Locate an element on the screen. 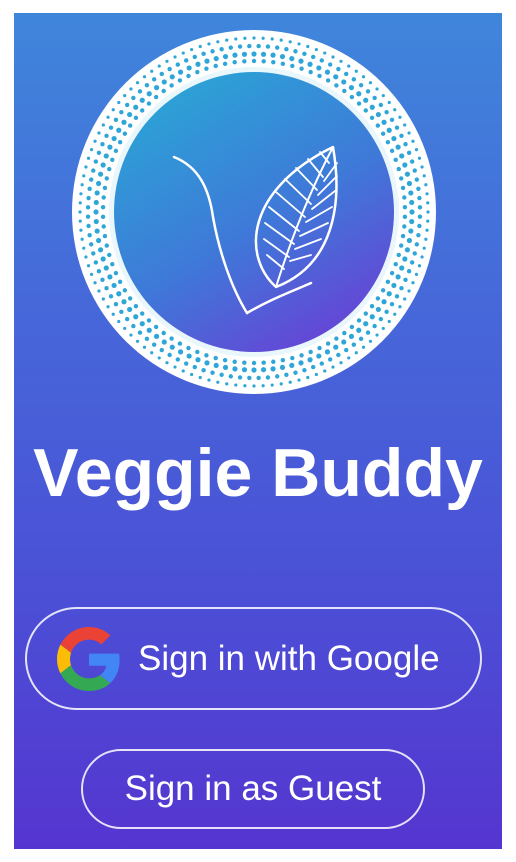  google-sign-in-button: Sign in with Google is located at coordinates (253, 658).